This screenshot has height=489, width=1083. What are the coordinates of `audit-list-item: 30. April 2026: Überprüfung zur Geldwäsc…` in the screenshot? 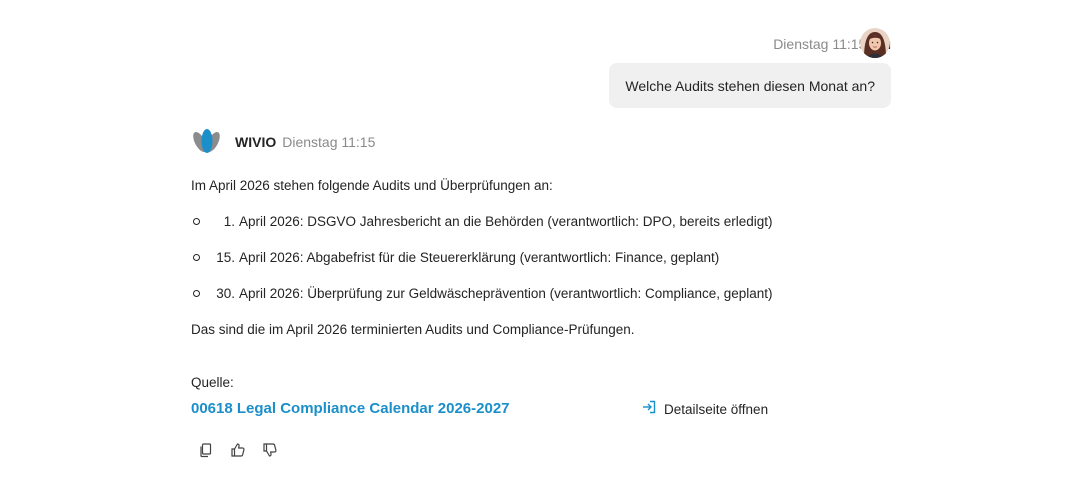 It's located at (541, 294).